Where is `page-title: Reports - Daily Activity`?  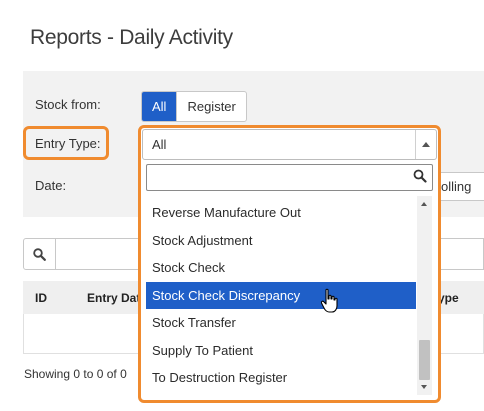 page-title: Reports - Daily Activity is located at coordinates (131, 37).